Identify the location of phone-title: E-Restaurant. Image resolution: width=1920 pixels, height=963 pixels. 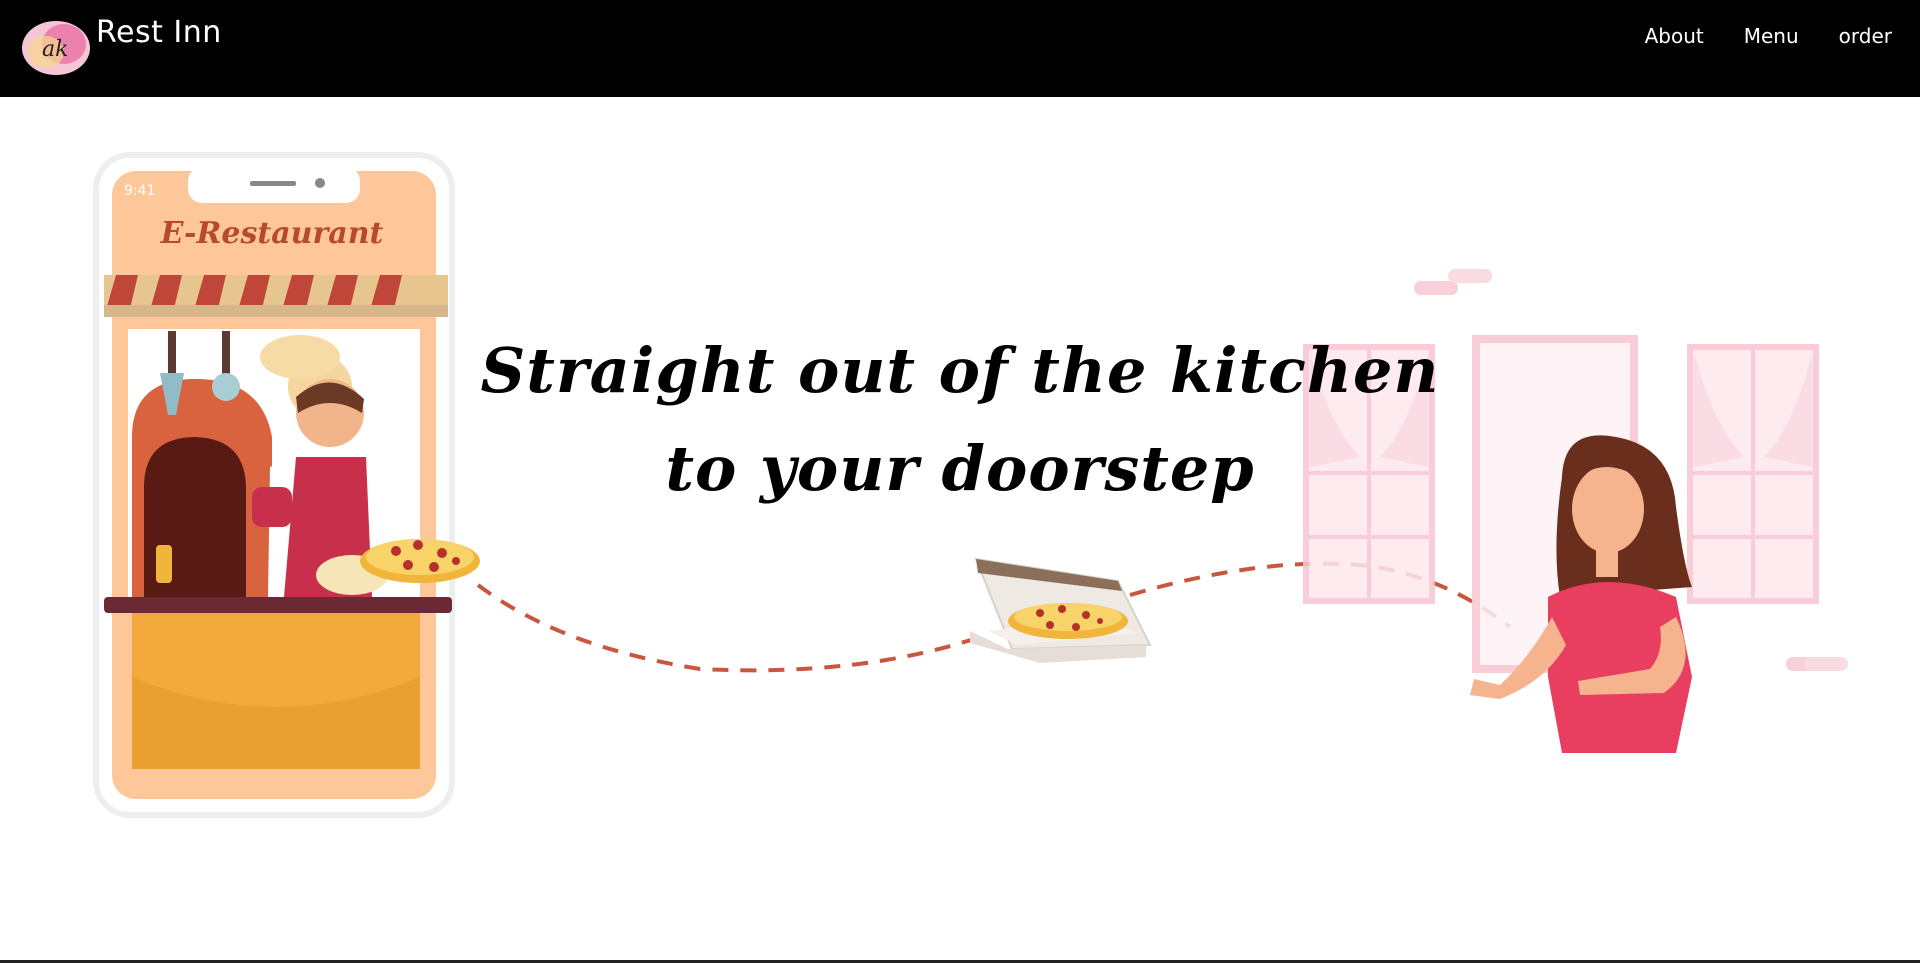
(272, 233).